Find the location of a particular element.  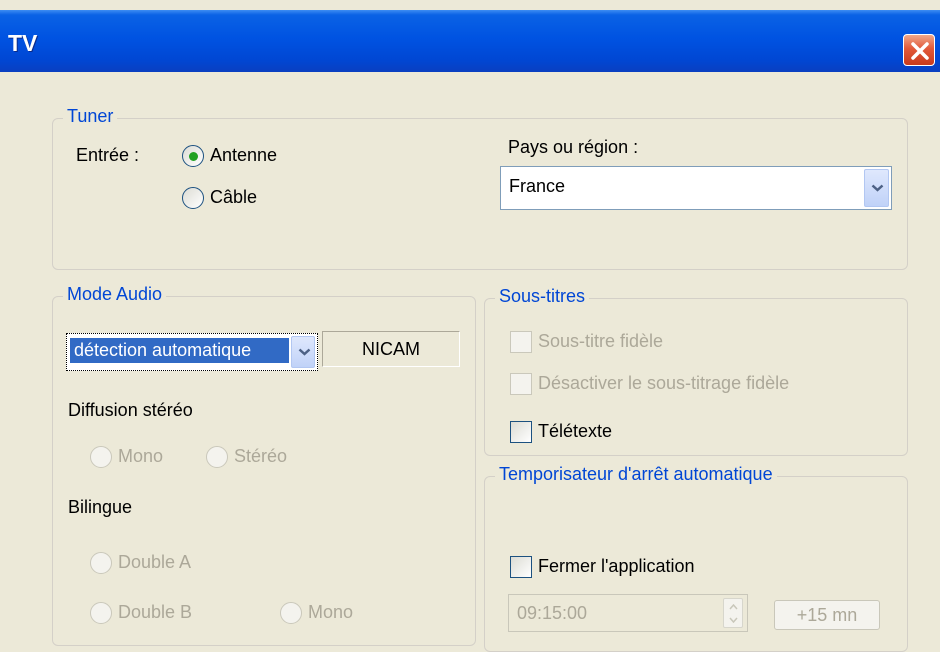

close-button is located at coordinates (919, 50).